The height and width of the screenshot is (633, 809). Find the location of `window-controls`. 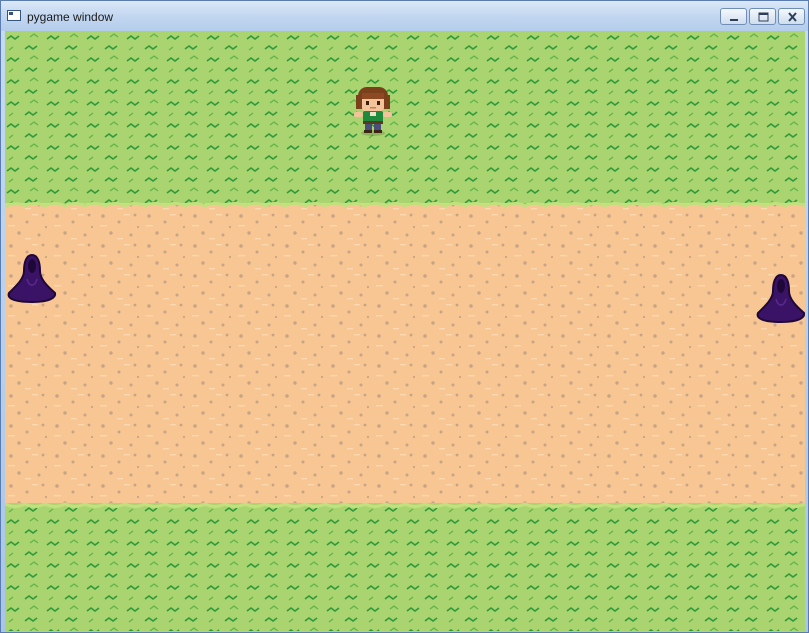

window-controls is located at coordinates (762, 16).